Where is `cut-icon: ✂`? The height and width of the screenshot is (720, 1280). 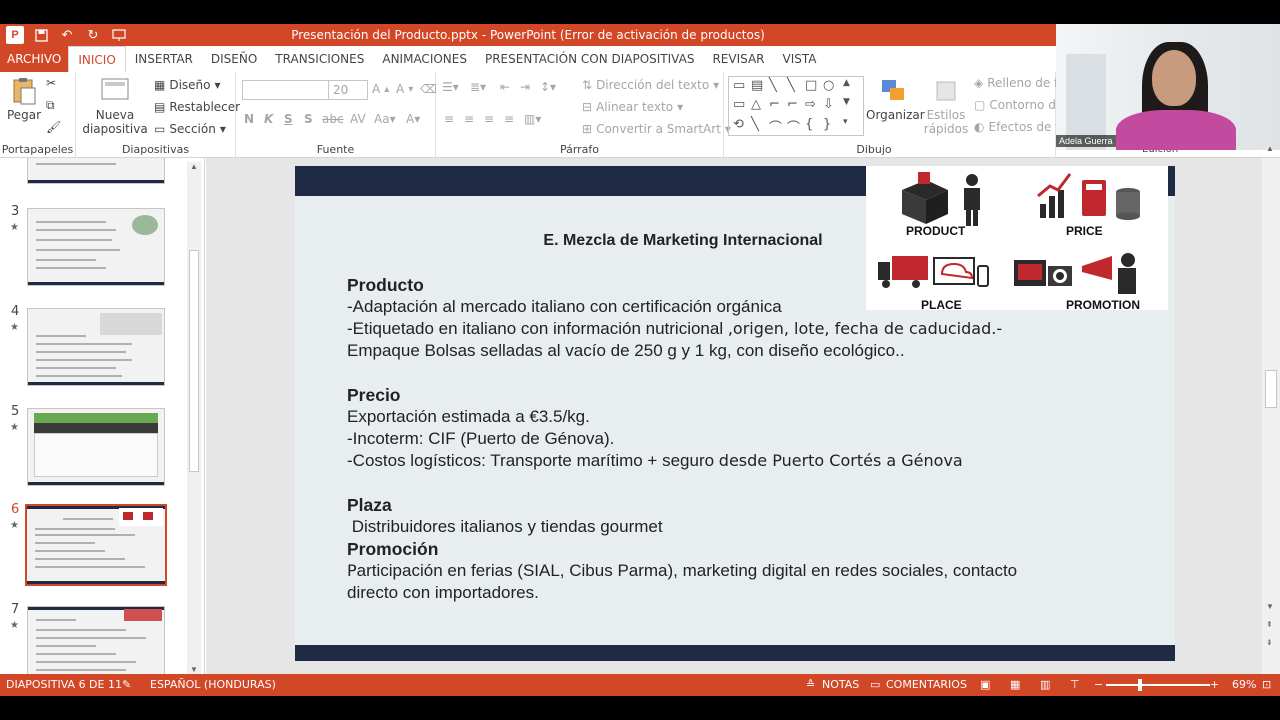 cut-icon: ✂ is located at coordinates (51, 83).